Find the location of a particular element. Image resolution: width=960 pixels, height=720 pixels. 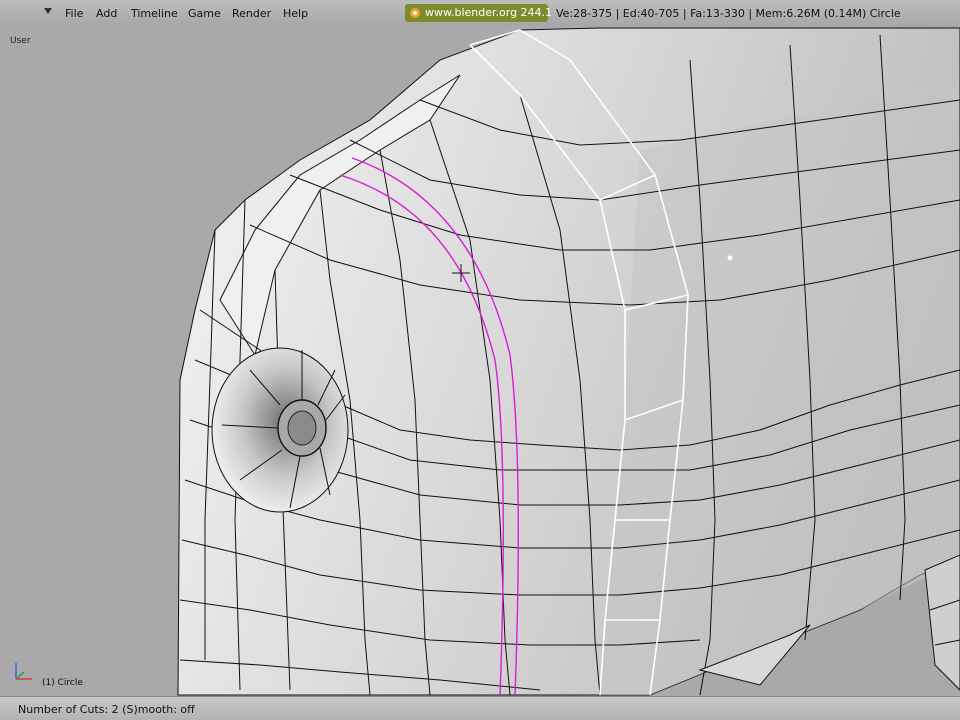

menu-file: File is located at coordinates (74, 13).